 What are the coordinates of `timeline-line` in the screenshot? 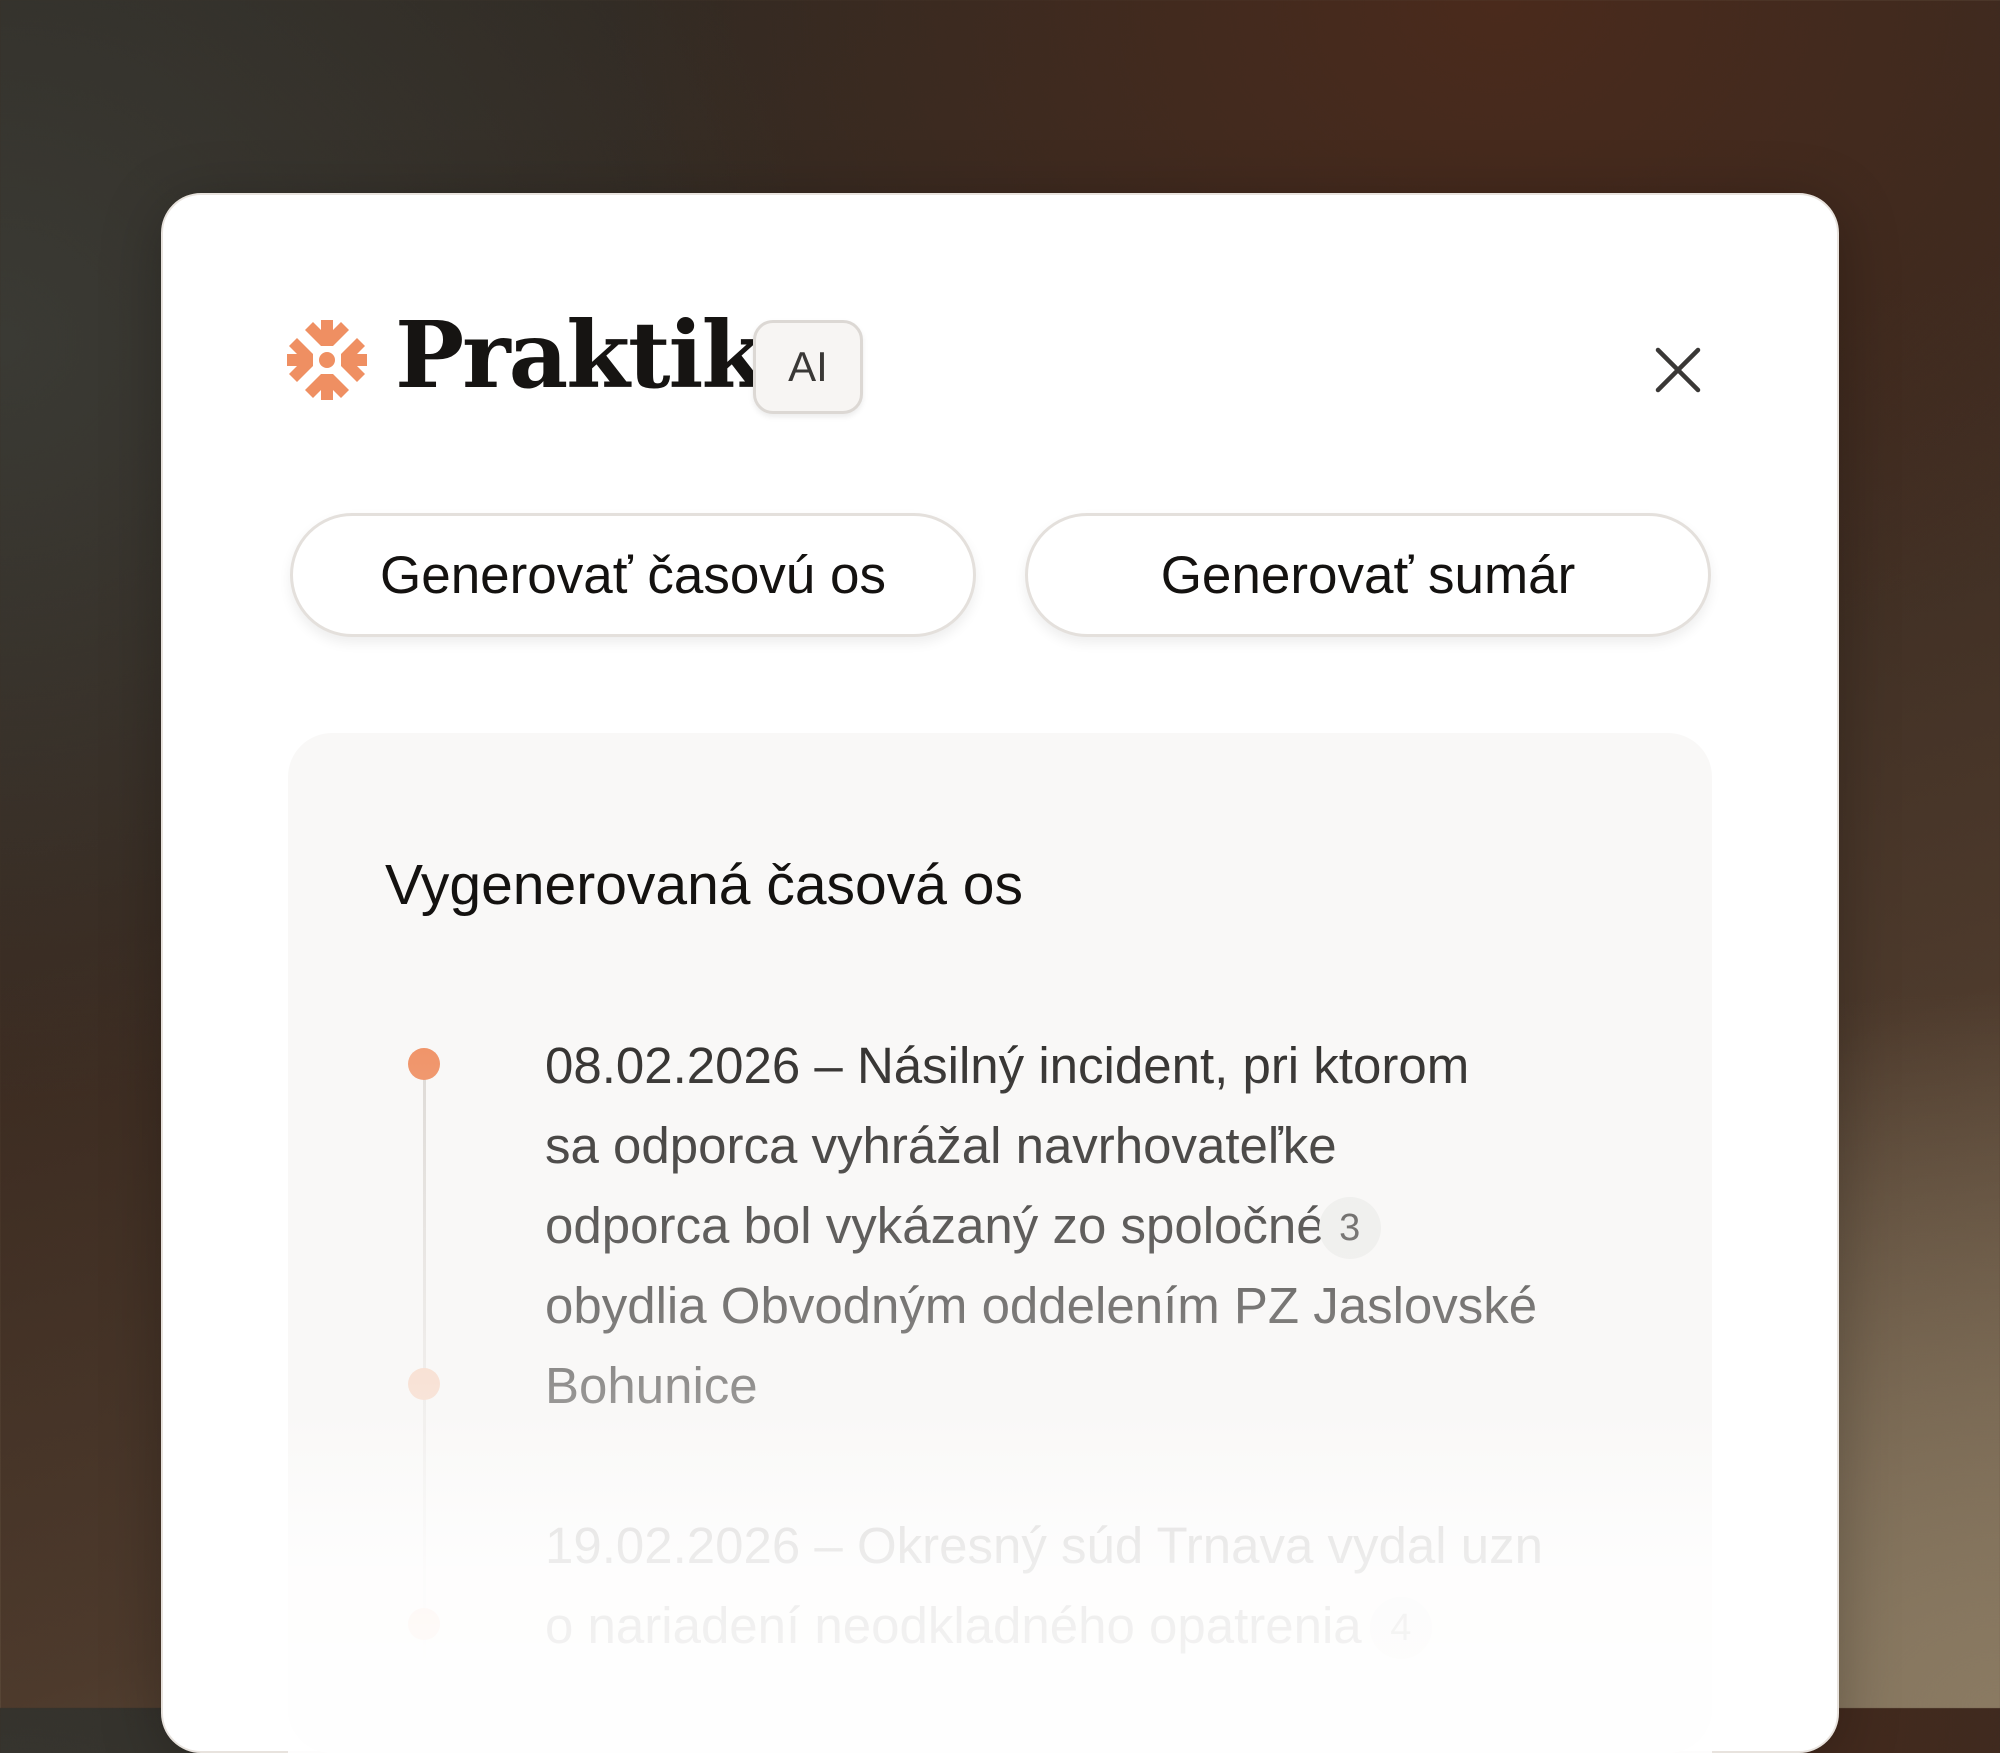 It's located at (424, 1365).